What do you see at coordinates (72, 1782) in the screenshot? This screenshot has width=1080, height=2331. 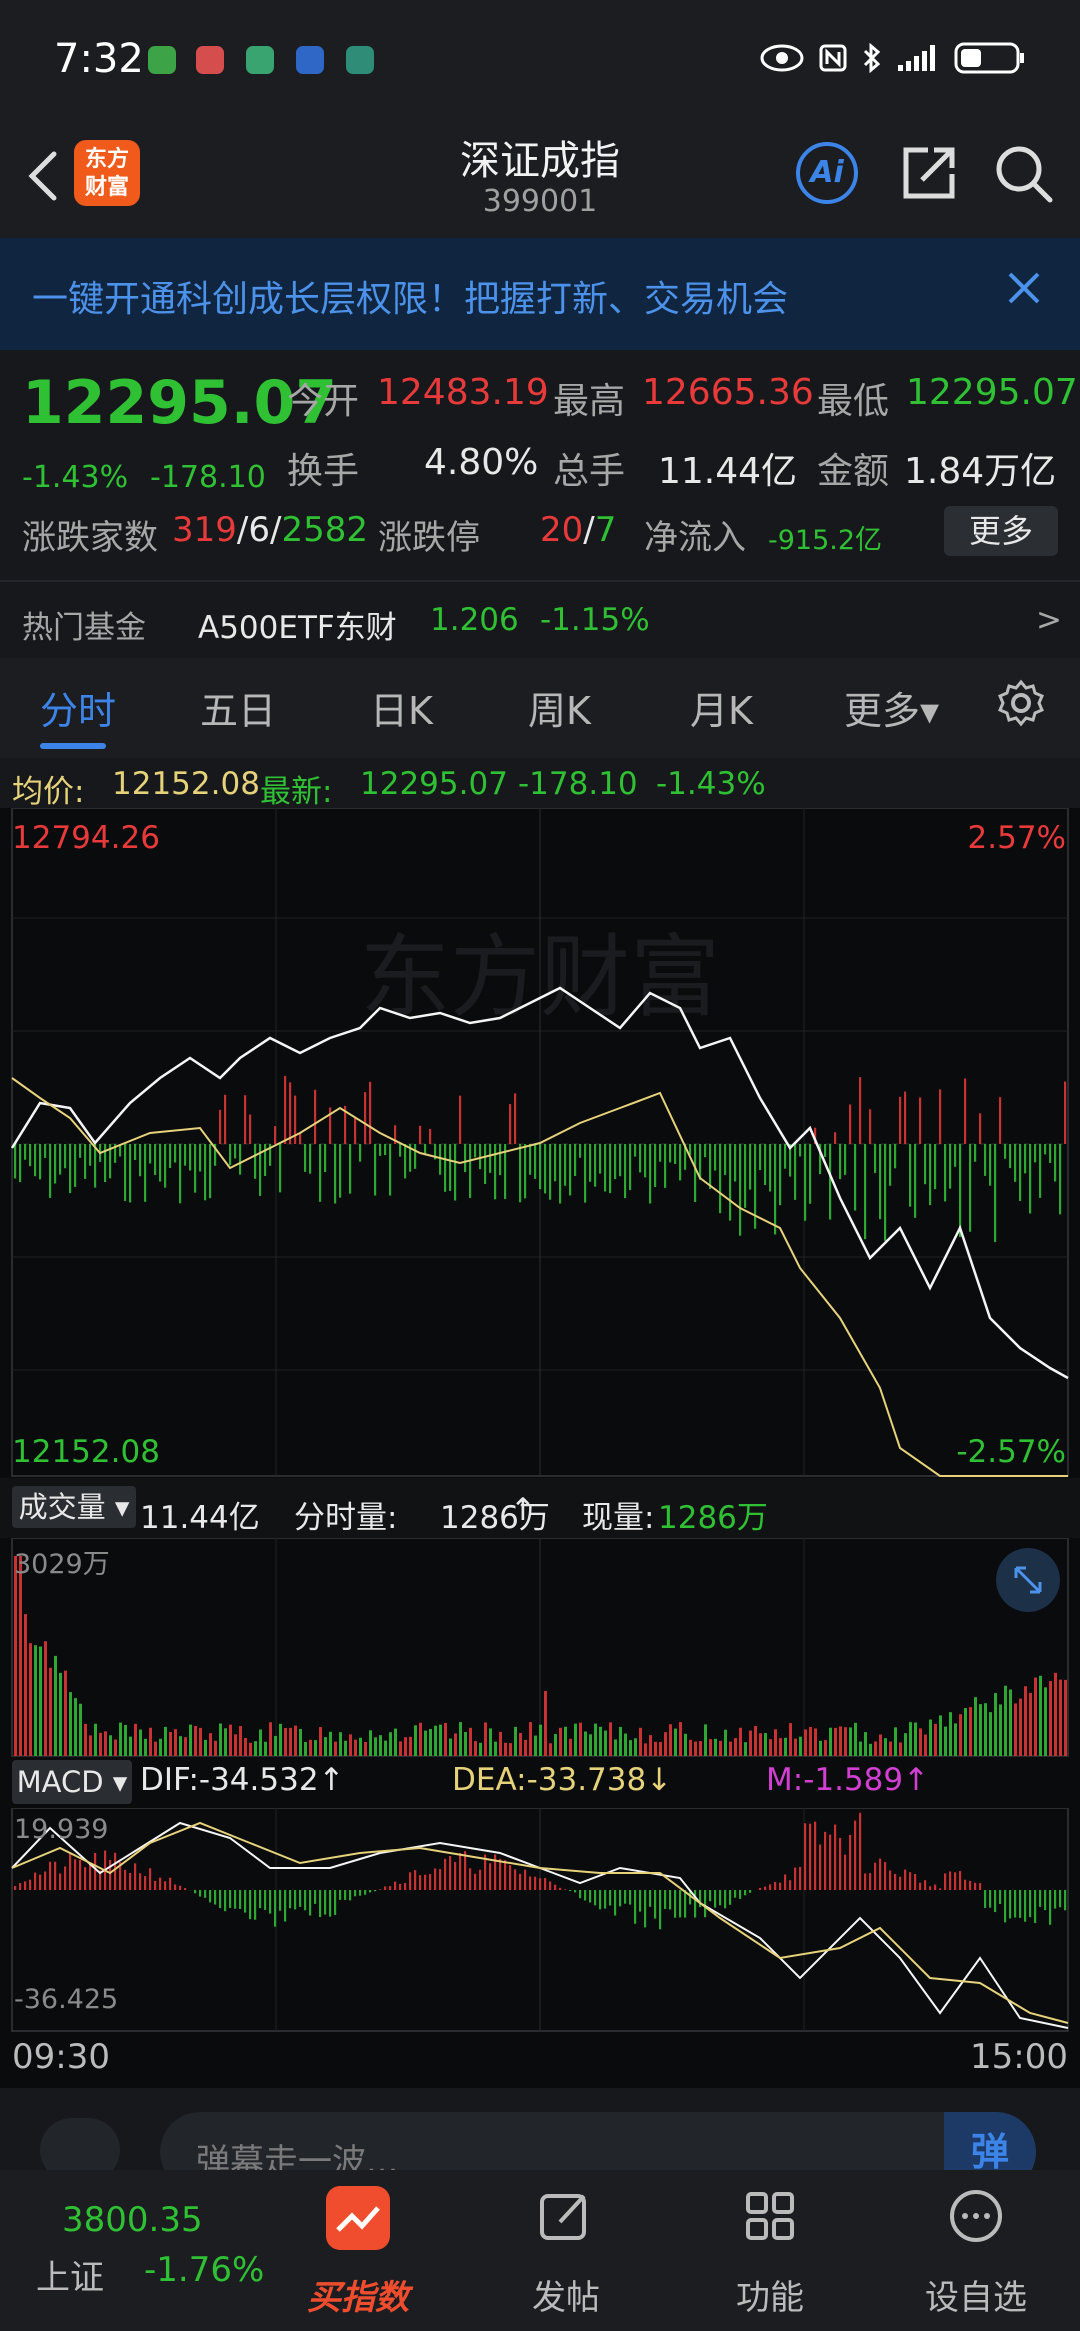 I see `macd-indicator-select: MACD ▾` at bounding box center [72, 1782].